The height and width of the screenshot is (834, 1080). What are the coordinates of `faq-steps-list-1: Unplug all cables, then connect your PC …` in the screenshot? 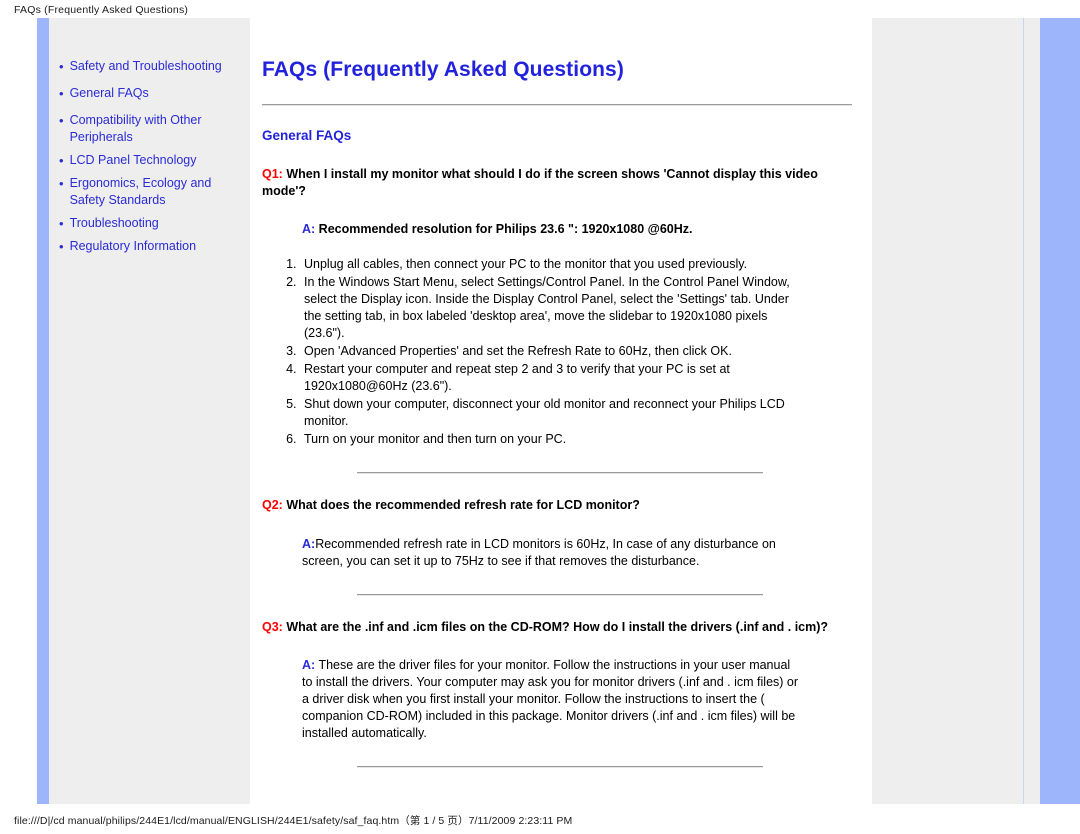 It's located at (534, 352).